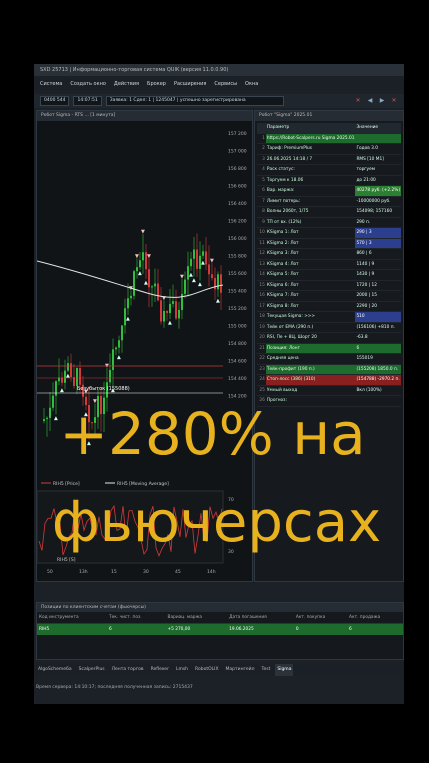 This screenshot has height=763, width=429. I want to click on row-number: 22, so click(261, 359).